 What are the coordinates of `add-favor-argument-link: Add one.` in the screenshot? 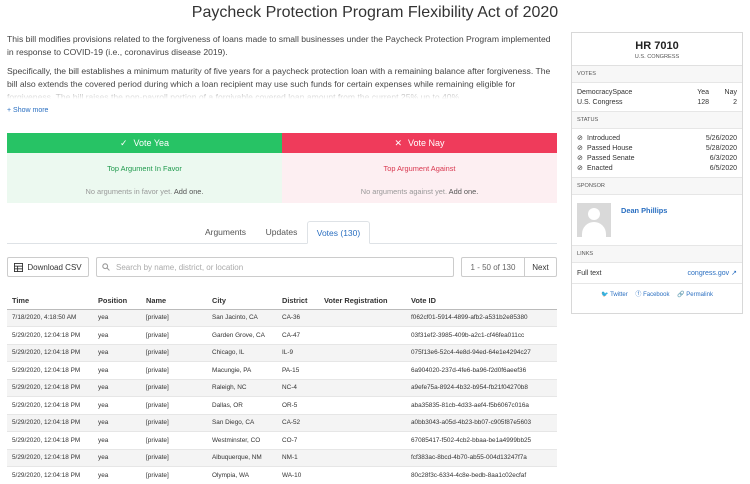 It's located at (189, 191).